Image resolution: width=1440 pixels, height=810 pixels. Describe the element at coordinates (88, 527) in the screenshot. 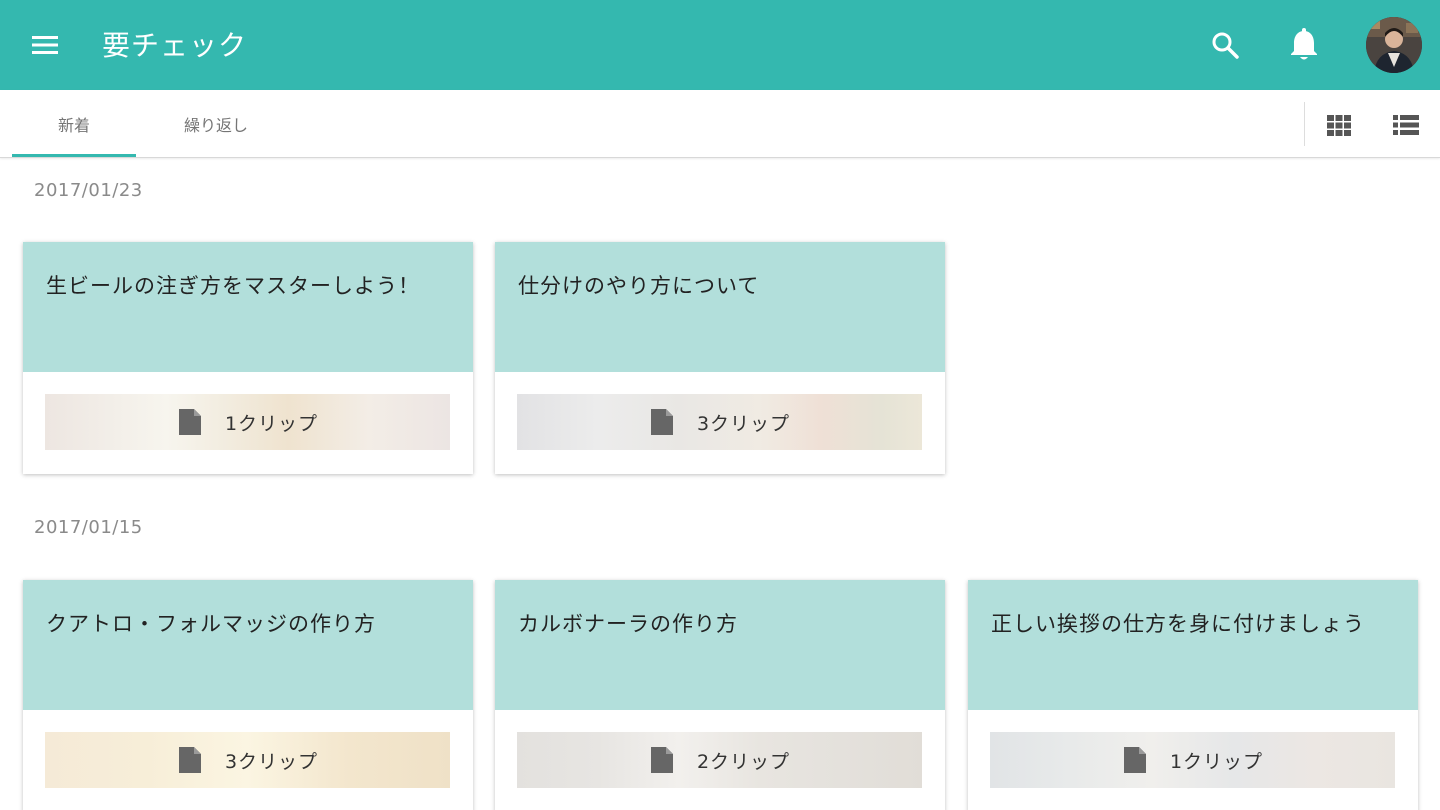

I see `section-date: 2017/01/15` at that location.